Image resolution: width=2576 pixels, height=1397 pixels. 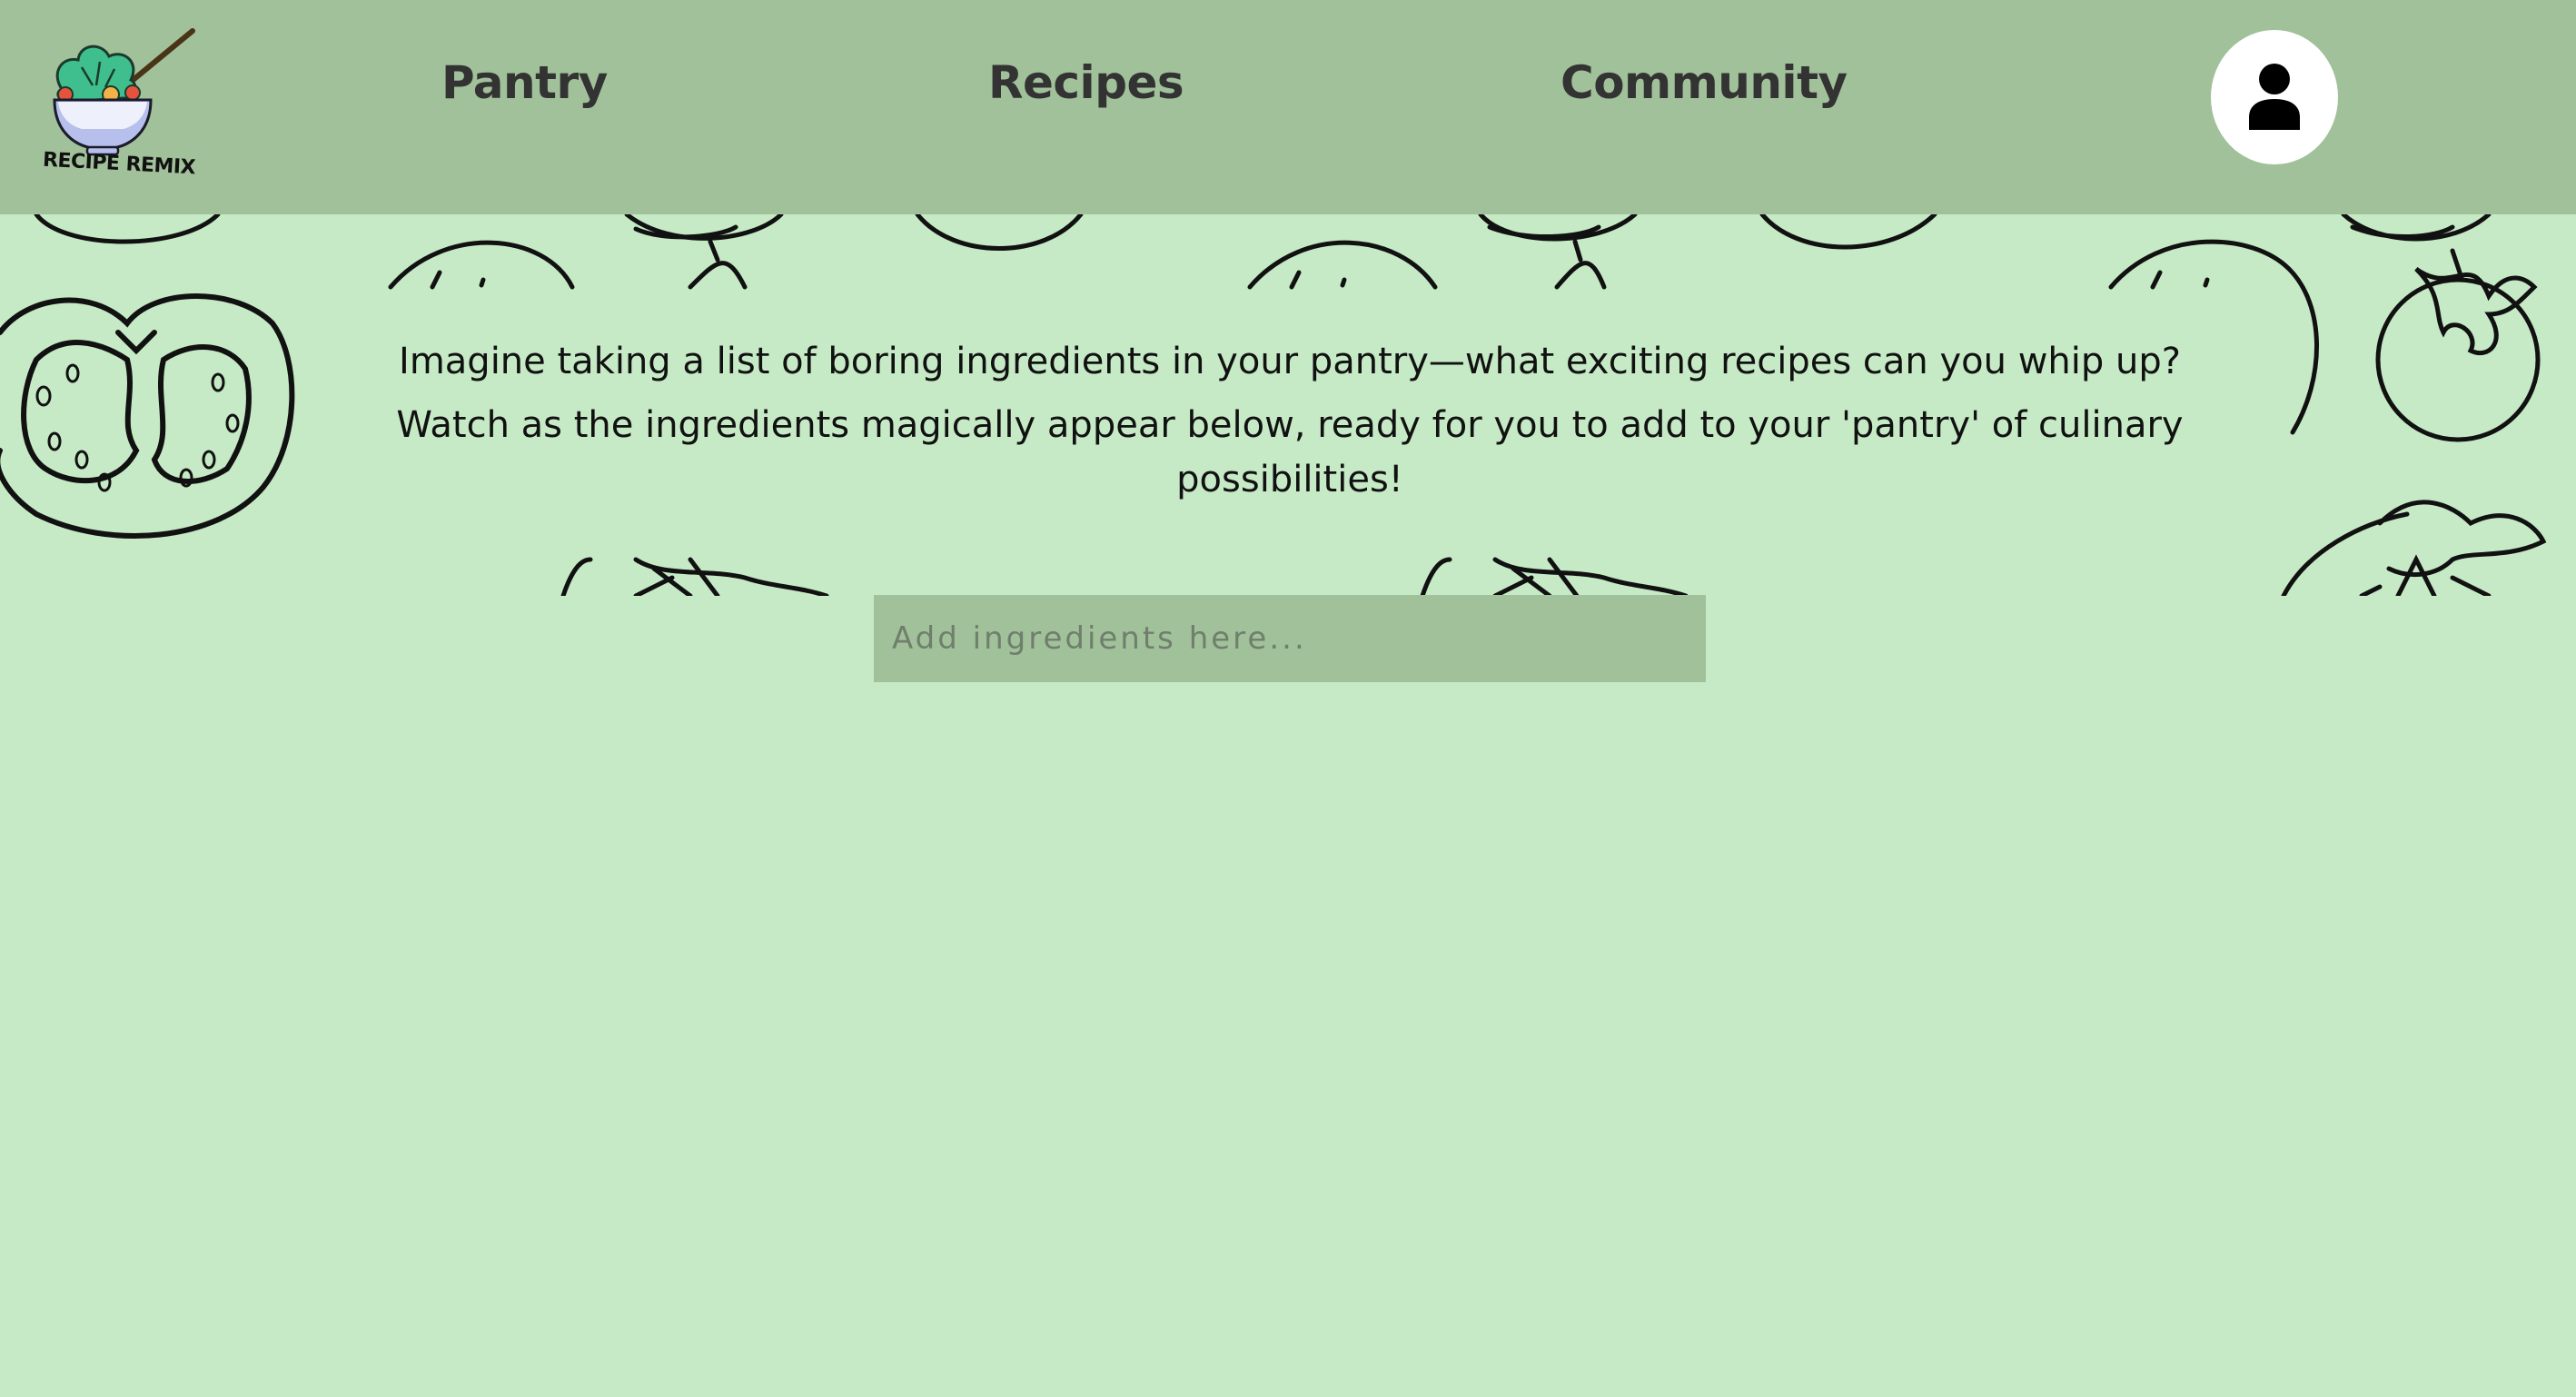 I want to click on nav-recipes-link: Recipes, so click(x=1086, y=82).